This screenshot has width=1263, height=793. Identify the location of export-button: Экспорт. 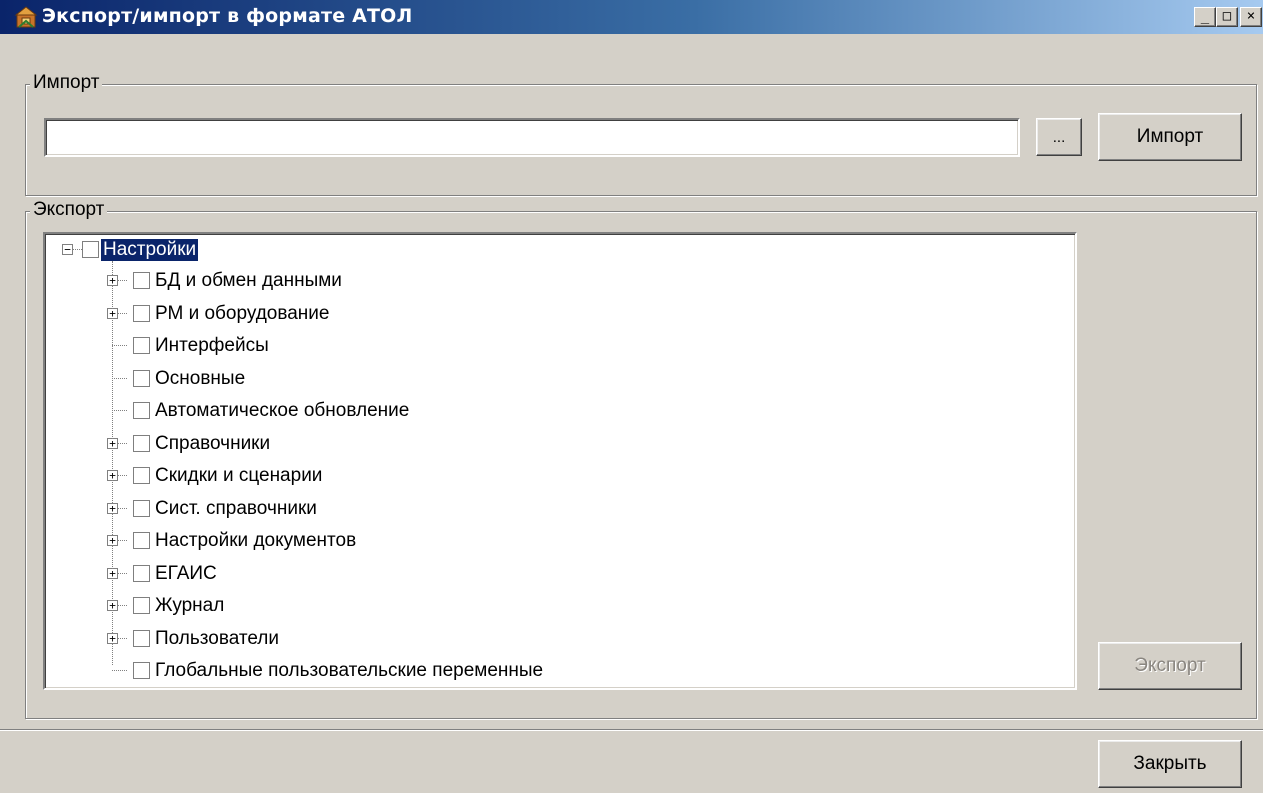
(1170, 666).